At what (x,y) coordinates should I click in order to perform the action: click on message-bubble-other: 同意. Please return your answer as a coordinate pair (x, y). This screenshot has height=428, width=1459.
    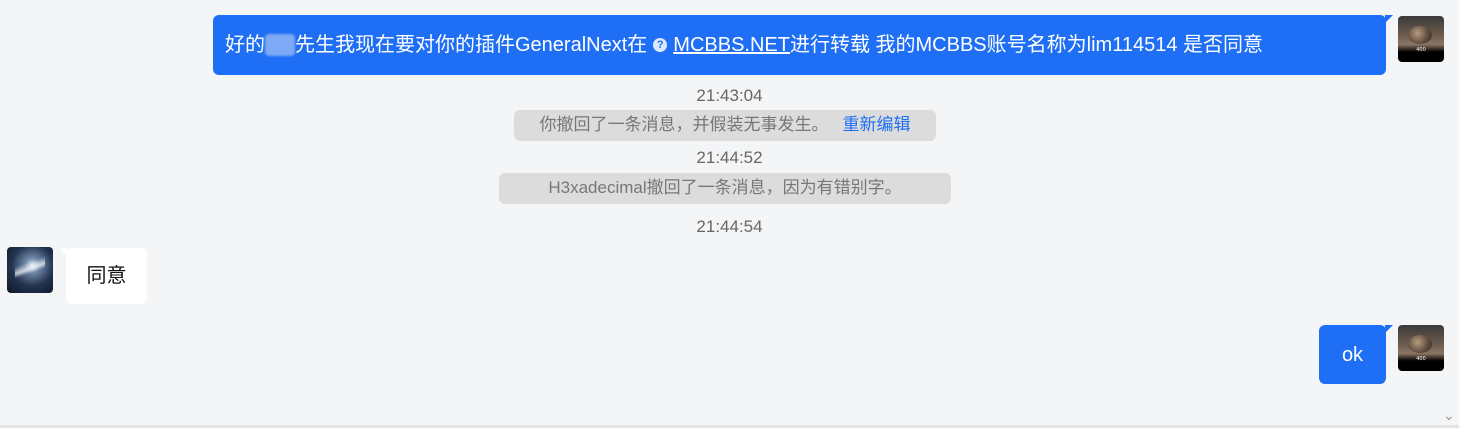
    Looking at the image, I should click on (103, 276).